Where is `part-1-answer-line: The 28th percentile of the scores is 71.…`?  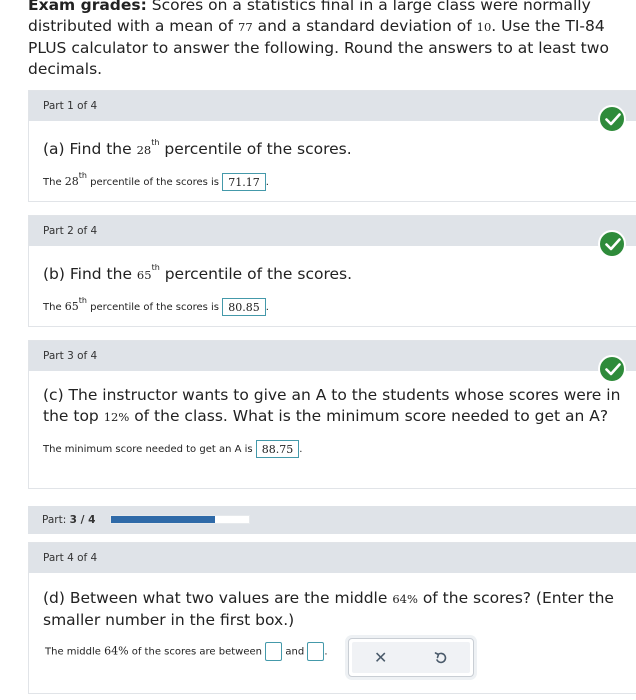 part-1-answer-line: The 28th percentile of the scores is 71.… is located at coordinates (332, 176).